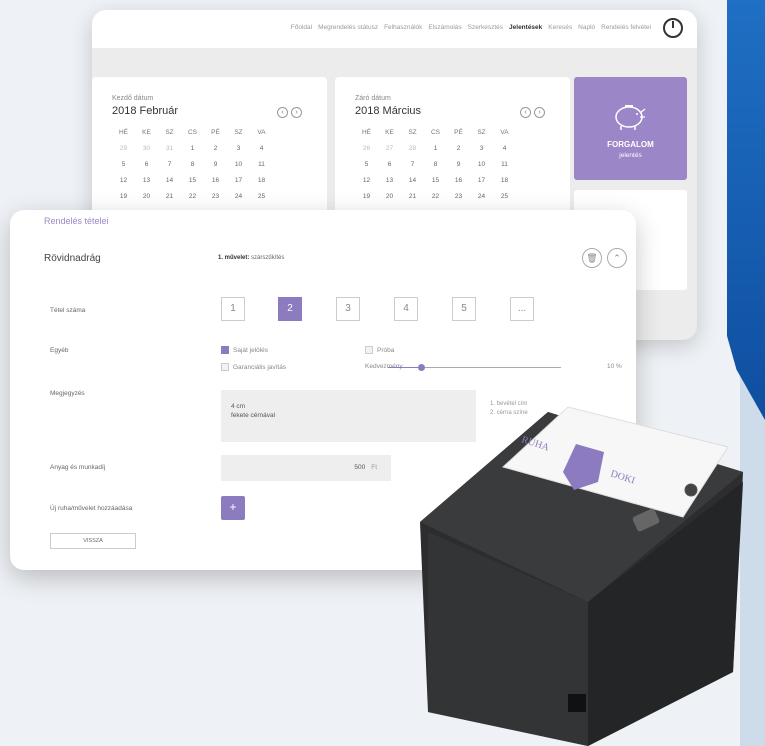 The image size is (765, 746). What do you see at coordinates (379, 350) in the screenshot?
I see `trial-checkbox: Próba` at bounding box center [379, 350].